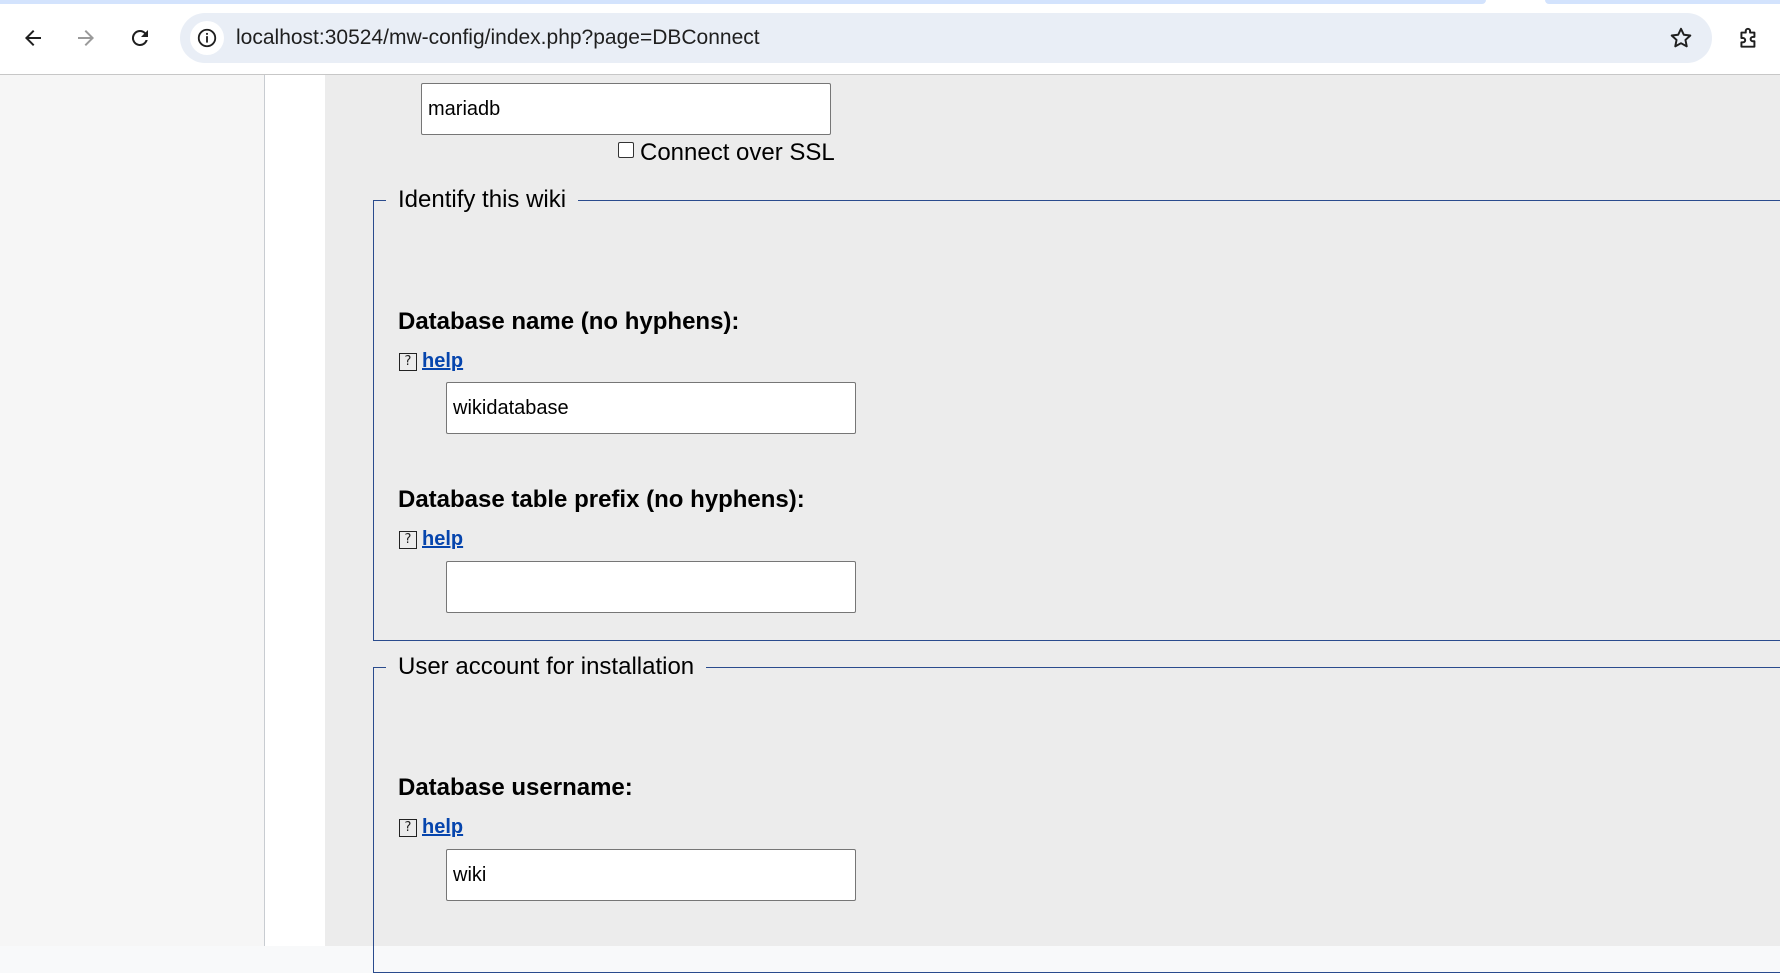  I want to click on database-username-help-link: help, so click(442, 827).